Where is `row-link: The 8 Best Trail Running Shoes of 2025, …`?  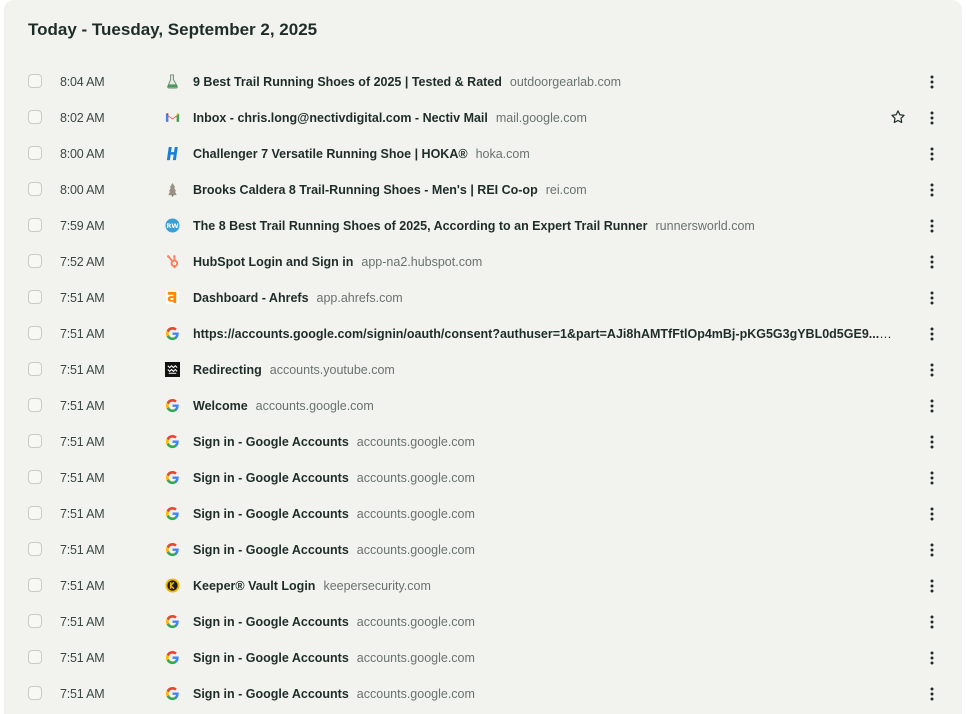
row-link: The 8 Best Trail Running Shoes of 2025, … is located at coordinates (549, 226).